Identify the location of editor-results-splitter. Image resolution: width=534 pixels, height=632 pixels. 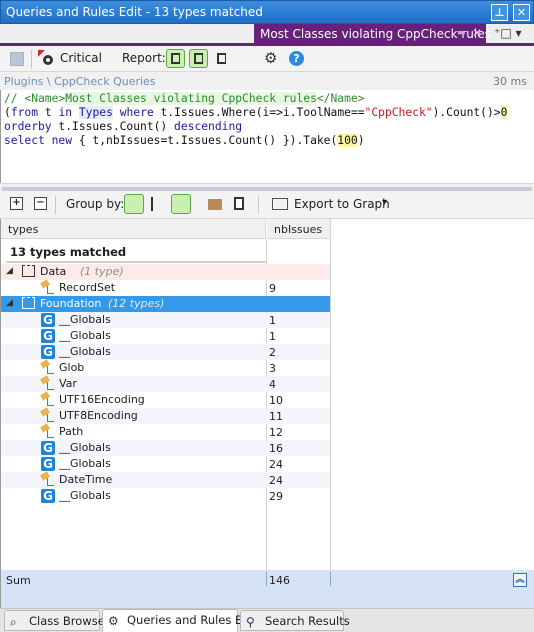
(267, 187).